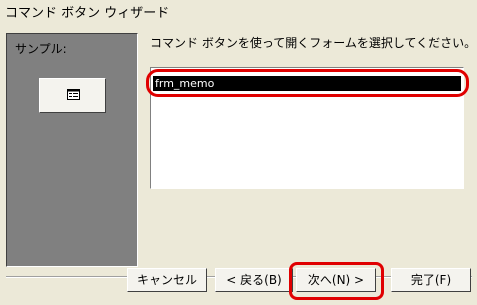  What do you see at coordinates (336, 280) in the screenshot?
I see `next-button: 次へ(N) >` at bounding box center [336, 280].